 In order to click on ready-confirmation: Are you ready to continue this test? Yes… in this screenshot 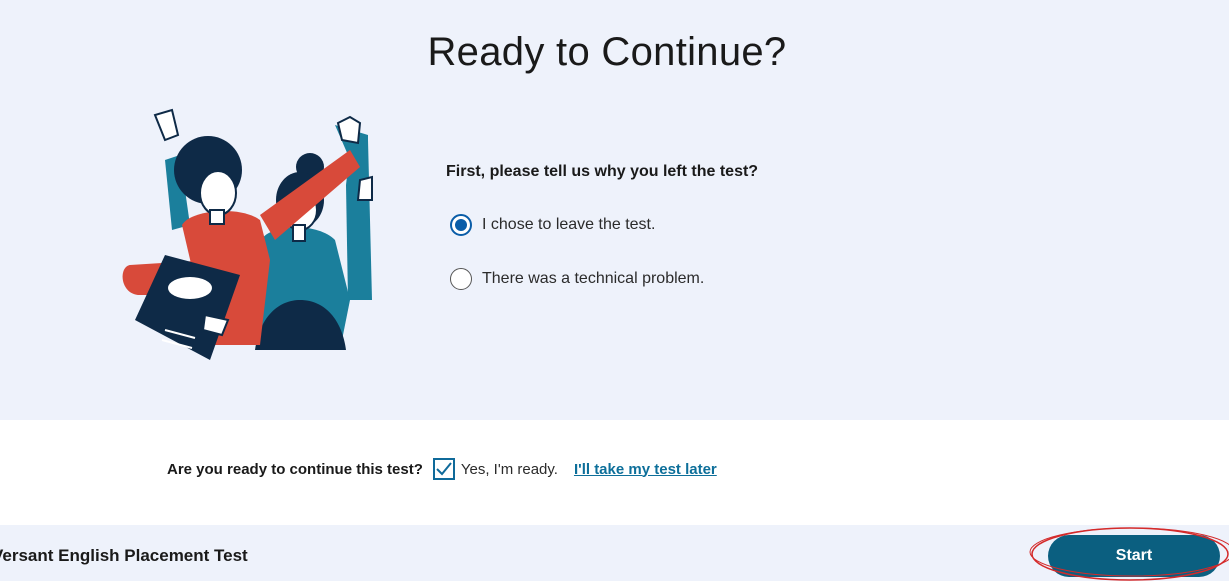, I will do `click(442, 469)`.